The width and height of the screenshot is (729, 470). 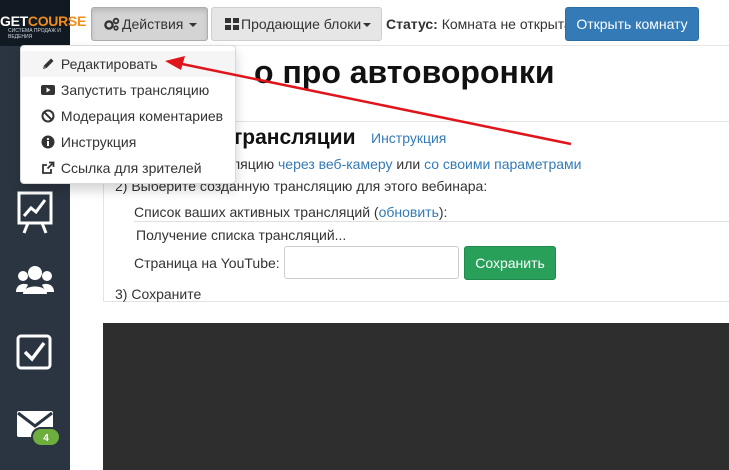 What do you see at coordinates (48, 90) in the screenshot?
I see `youtube-icon` at bounding box center [48, 90].